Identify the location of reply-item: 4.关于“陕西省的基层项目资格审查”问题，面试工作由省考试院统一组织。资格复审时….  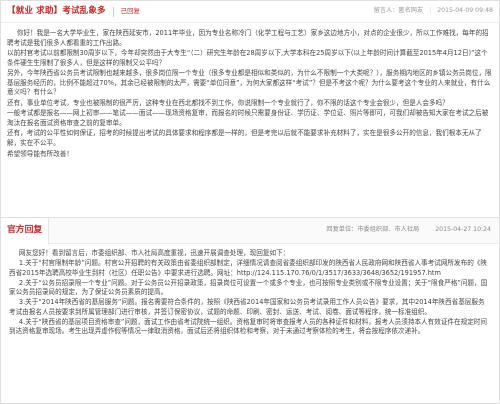
(248, 326).